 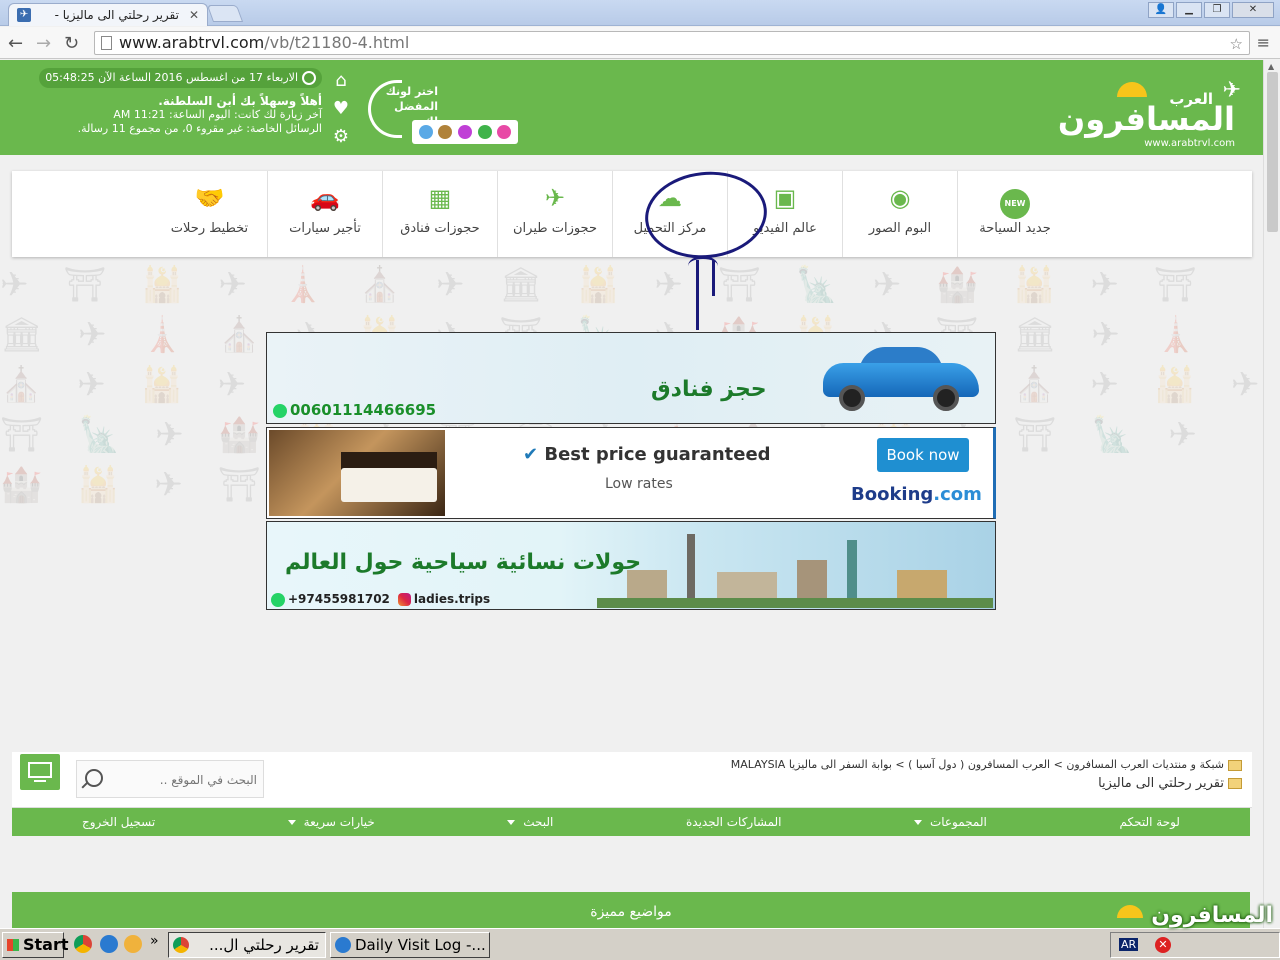 What do you see at coordinates (1271, 66) in the screenshot?
I see `scroll-up-icon: ▲` at bounding box center [1271, 66].